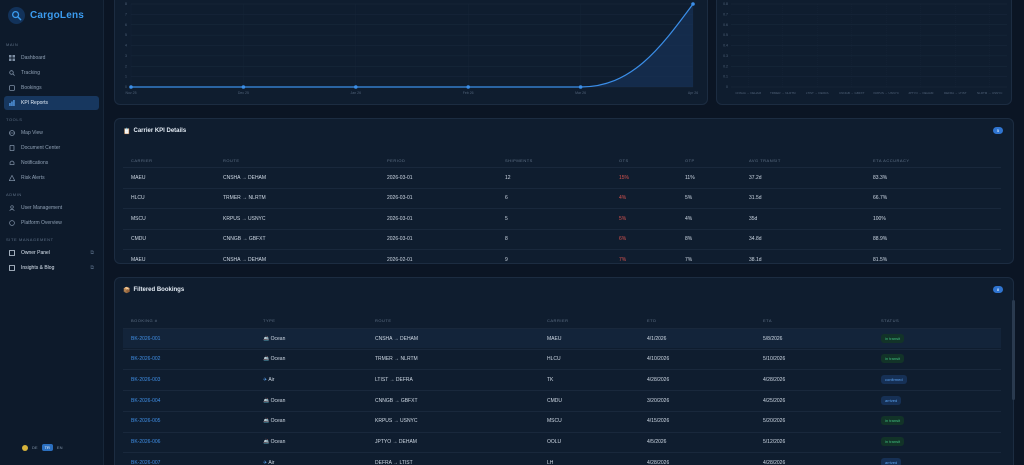 This screenshot has height=465, width=1024. I want to click on nav-bookings-label: Bookings, so click(31, 88).